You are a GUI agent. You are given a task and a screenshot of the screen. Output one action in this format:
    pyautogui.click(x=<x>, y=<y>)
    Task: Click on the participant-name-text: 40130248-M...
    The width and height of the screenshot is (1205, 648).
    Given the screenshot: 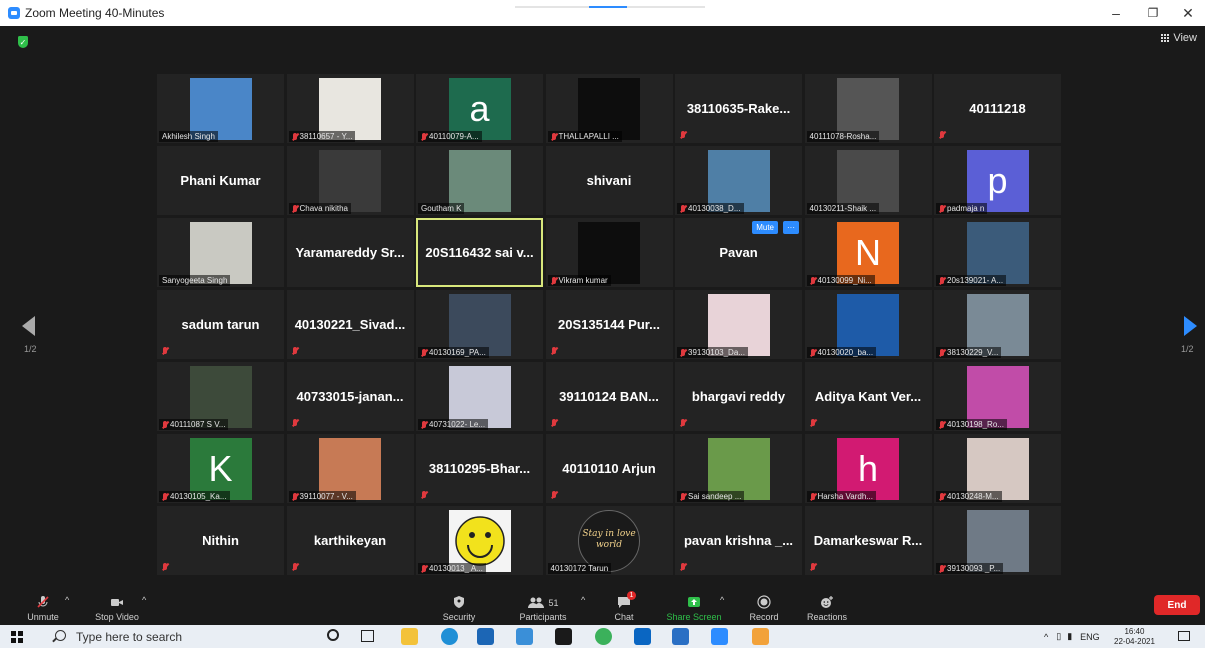 What is the action you would take?
    pyautogui.click(x=973, y=496)
    